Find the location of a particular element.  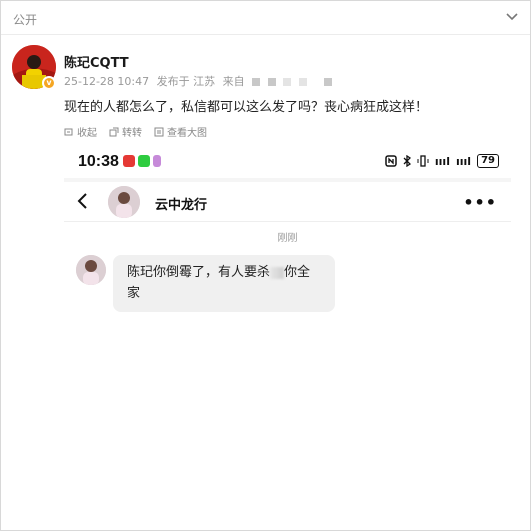

battery-indicator: 79 is located at coordinates (488, 161).